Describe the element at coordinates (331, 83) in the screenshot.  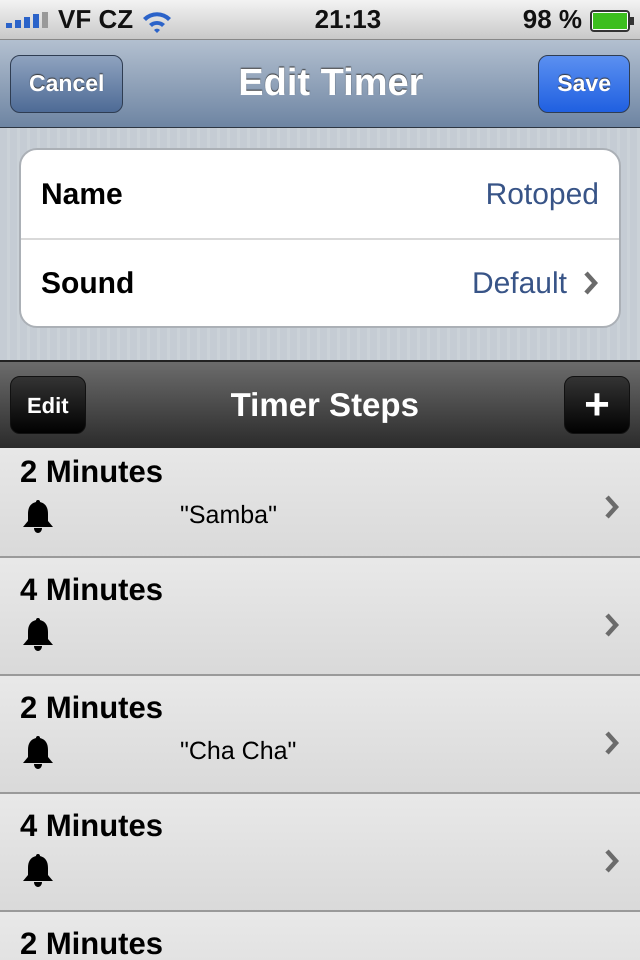
I see `nav-title: Edit Timer` at that location.